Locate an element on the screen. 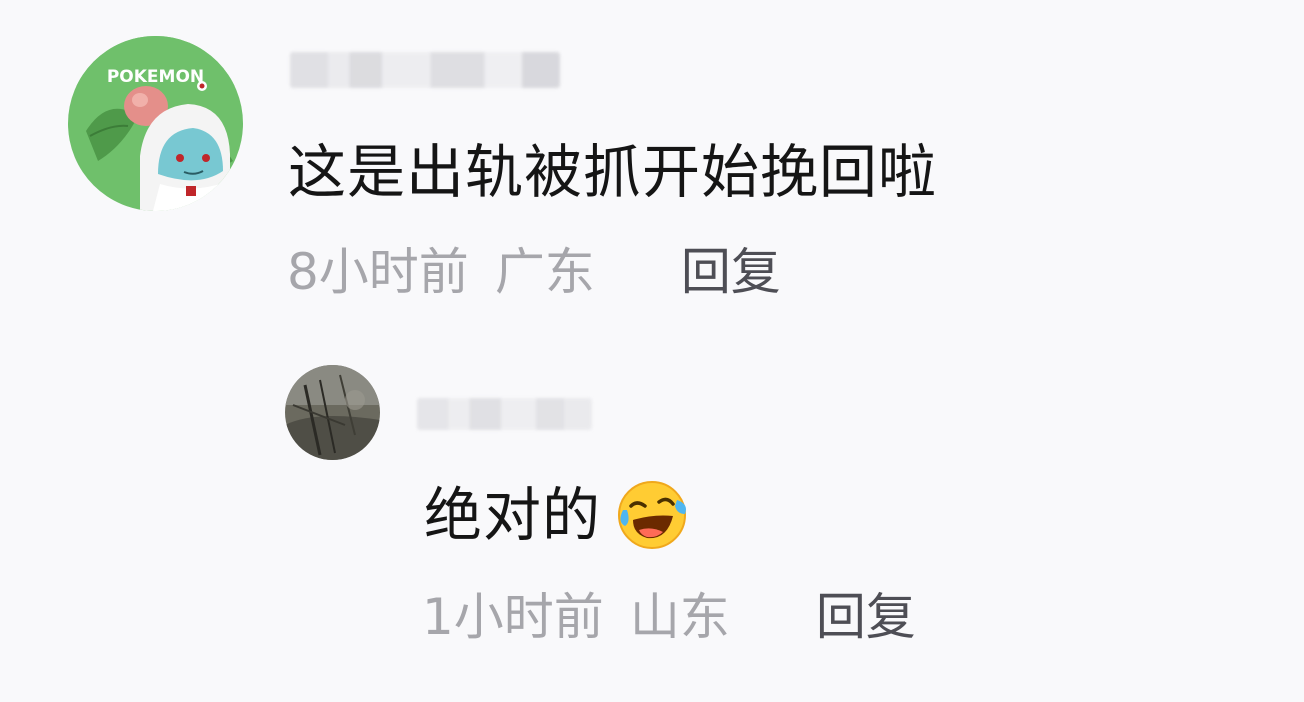  reply-meta: 1小时前 山东 回复 is located at coordinates (669, 617).